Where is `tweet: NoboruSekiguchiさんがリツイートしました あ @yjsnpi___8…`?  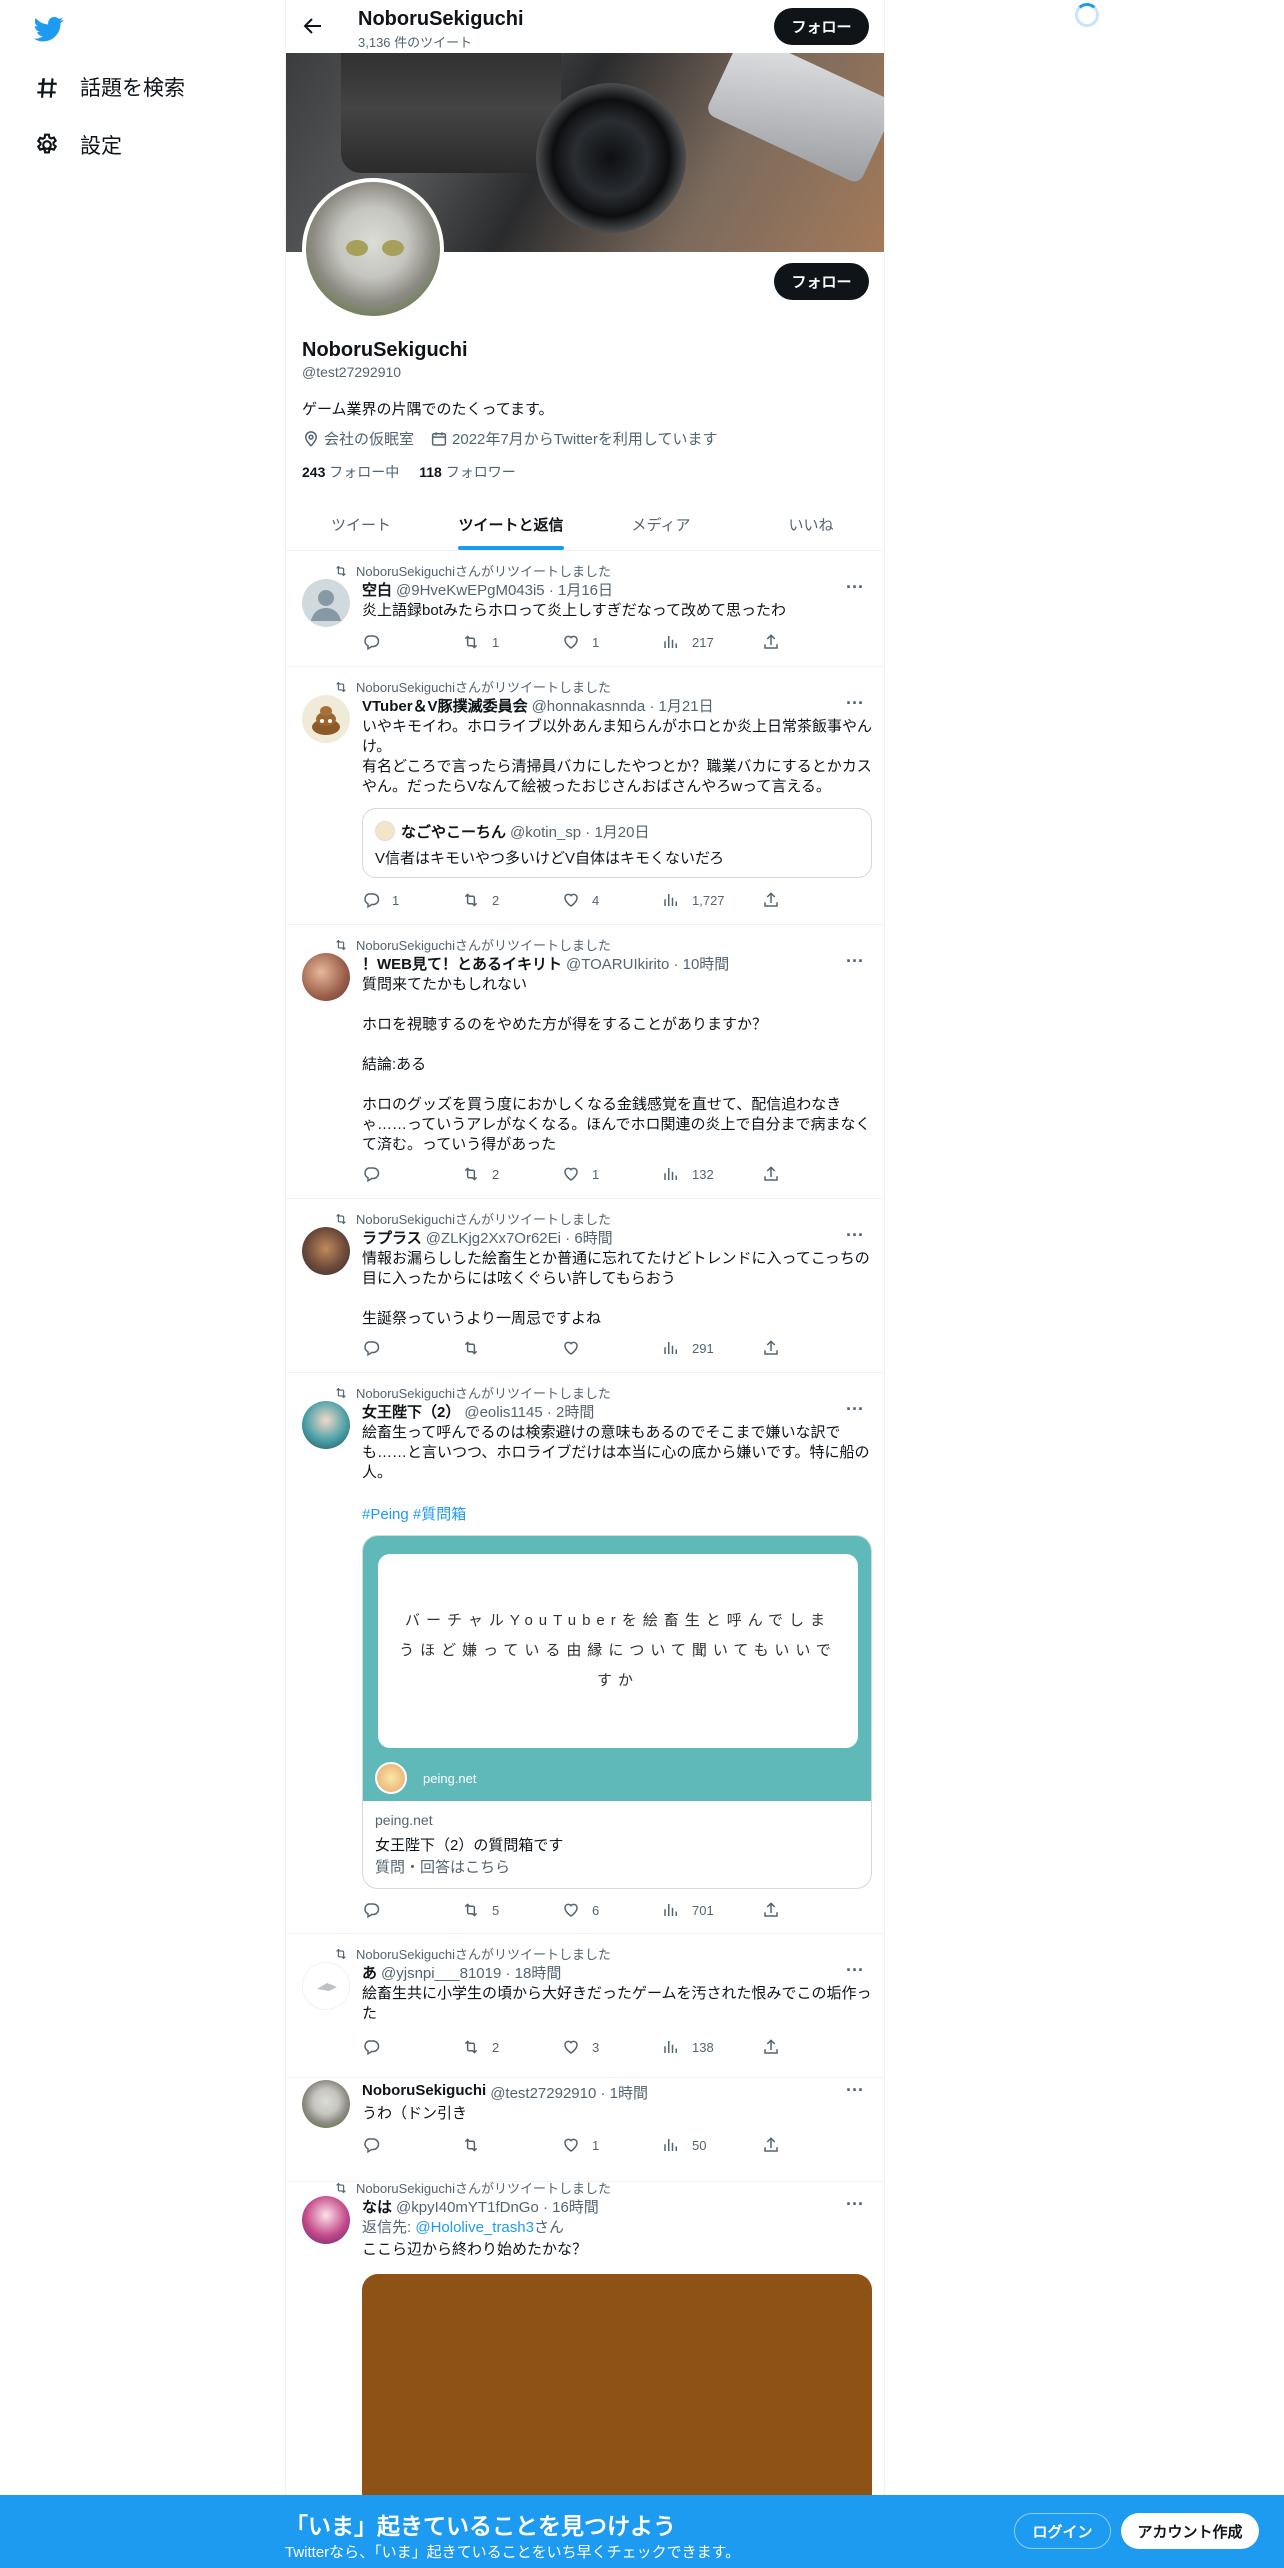 tweet: NoboruSekiguchiさんがリツイートしました あ @yjsnpi___8… is located at coordinates (585, 2006).